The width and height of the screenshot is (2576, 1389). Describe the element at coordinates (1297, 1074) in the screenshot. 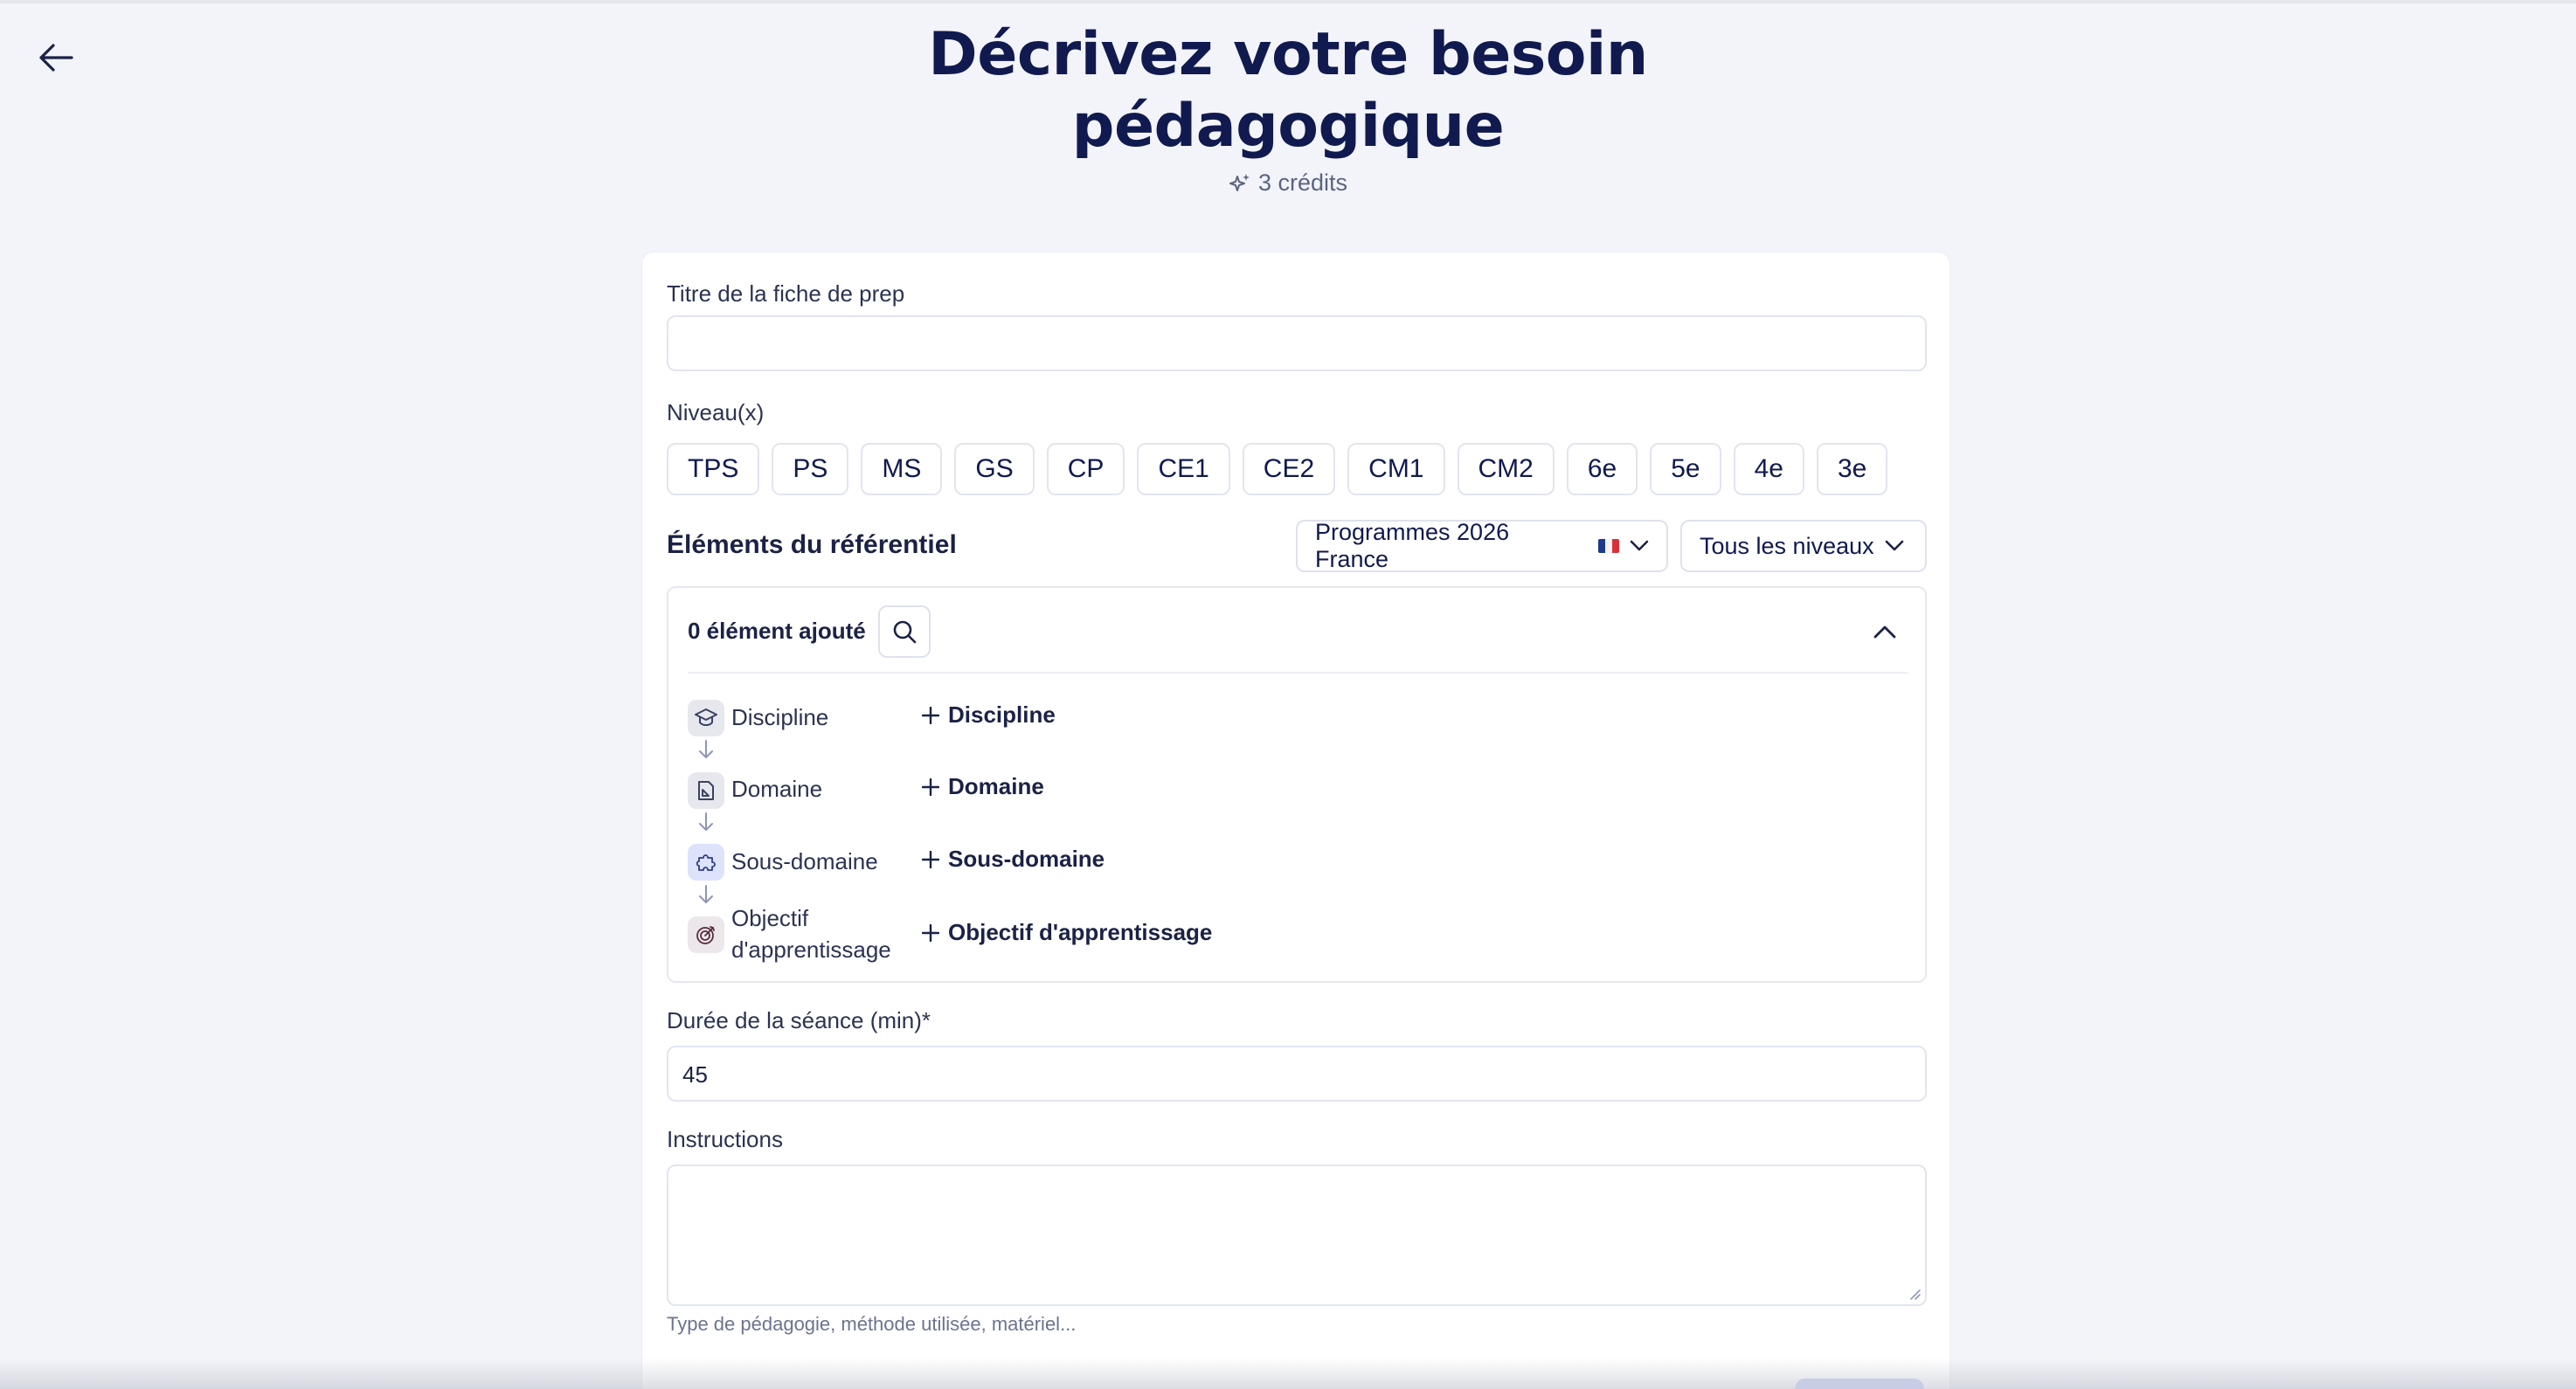

I see `duration-input: 45` at that location.